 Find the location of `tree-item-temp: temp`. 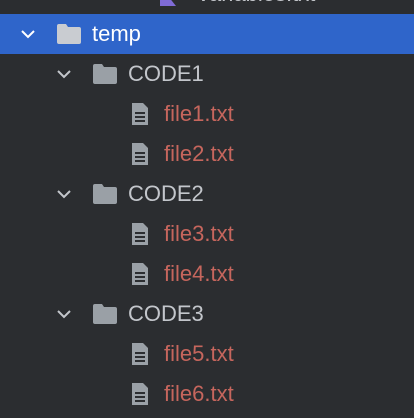

tree-item-temp: temp is located at coordinates (207, 34).